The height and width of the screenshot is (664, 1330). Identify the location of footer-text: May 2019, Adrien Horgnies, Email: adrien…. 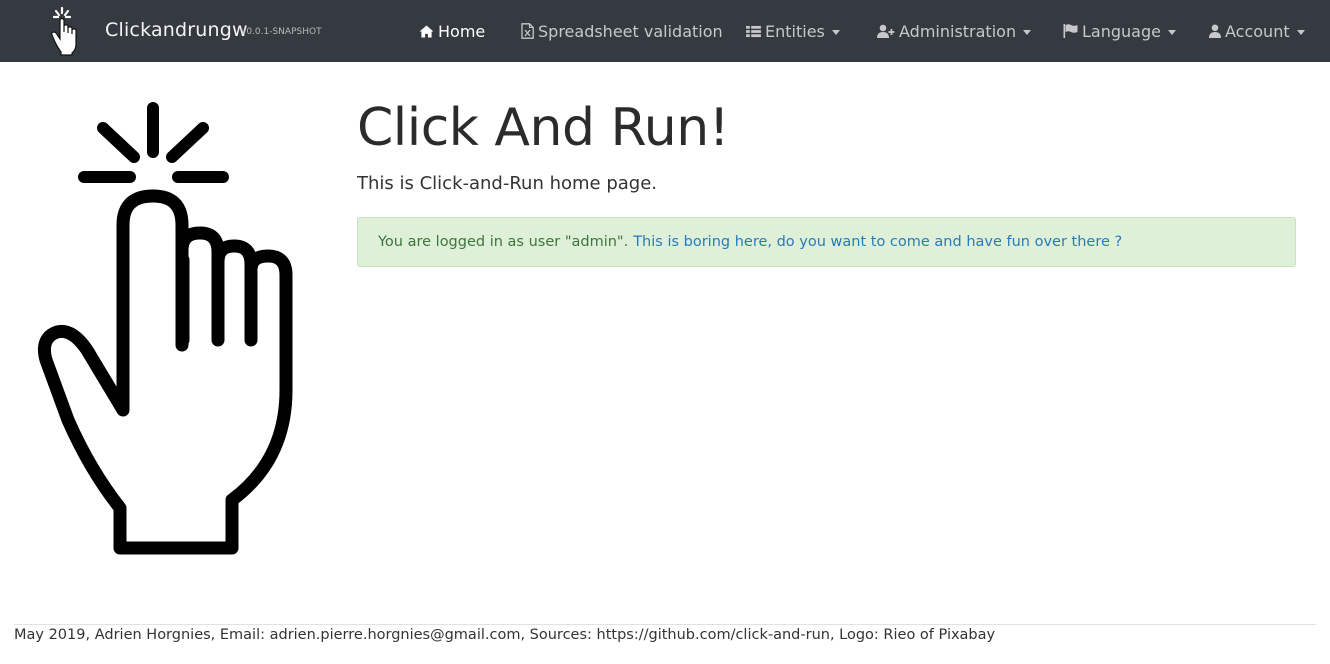
(505, 635).